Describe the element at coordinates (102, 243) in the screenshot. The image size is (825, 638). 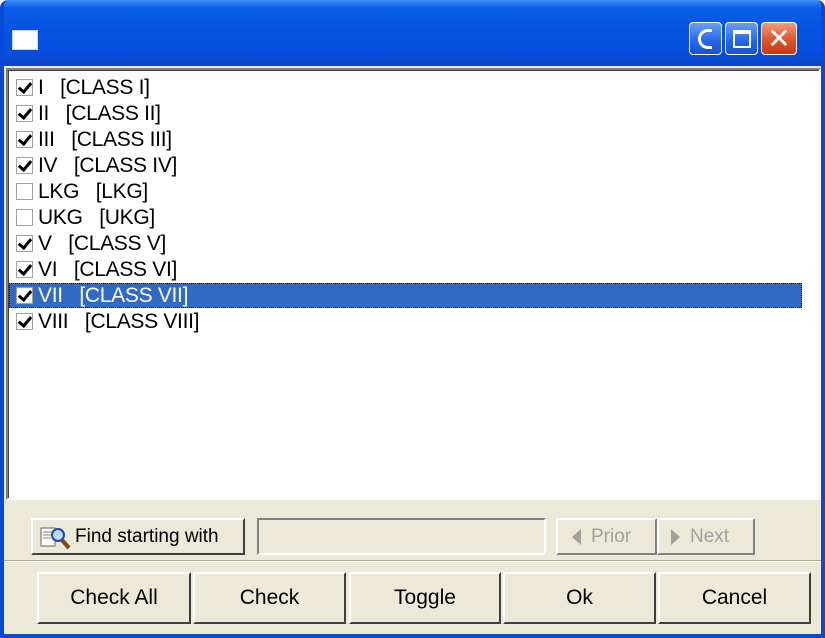
I see `item-label: V [CLASS V]` at that location.